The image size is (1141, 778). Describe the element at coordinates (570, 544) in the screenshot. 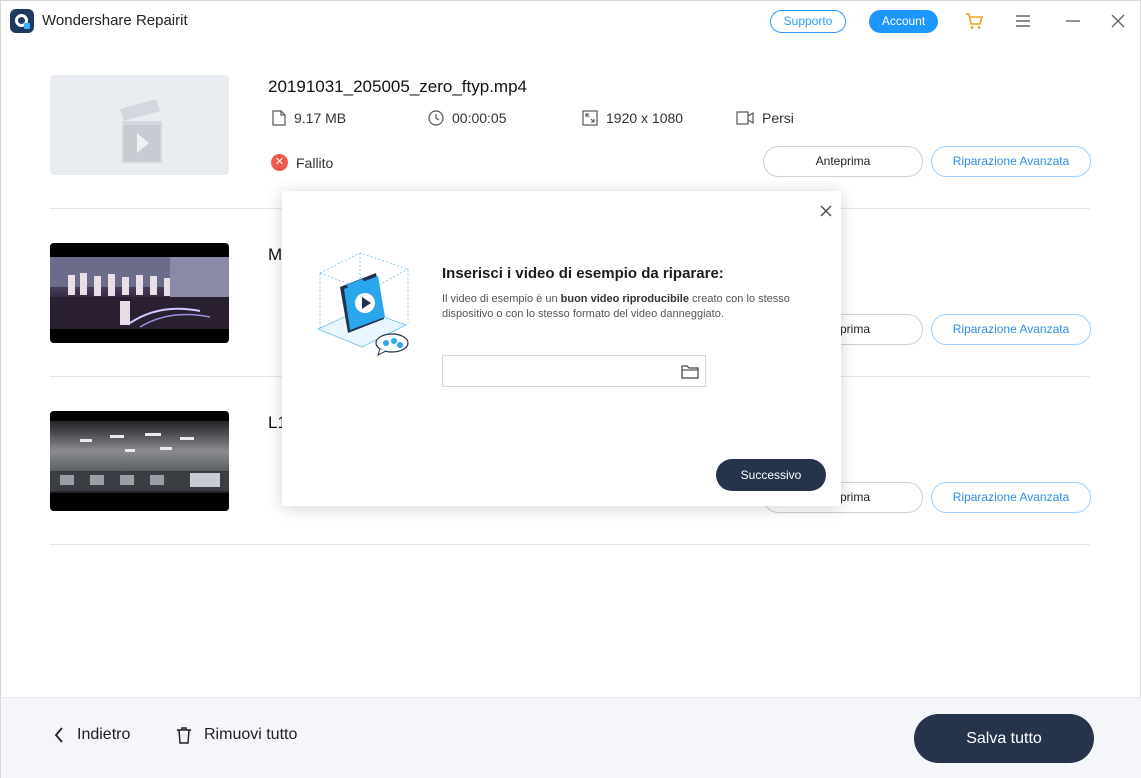

I see `row-divider` at that location.